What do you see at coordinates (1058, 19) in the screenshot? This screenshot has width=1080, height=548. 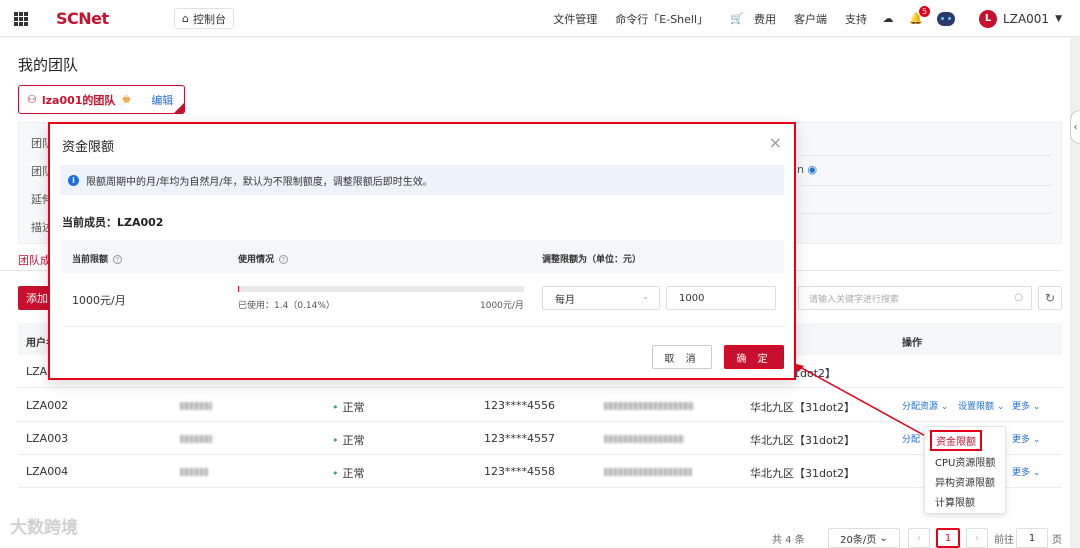 I see `caret-down-icon: ▼` at bounding box center [1058, 19].